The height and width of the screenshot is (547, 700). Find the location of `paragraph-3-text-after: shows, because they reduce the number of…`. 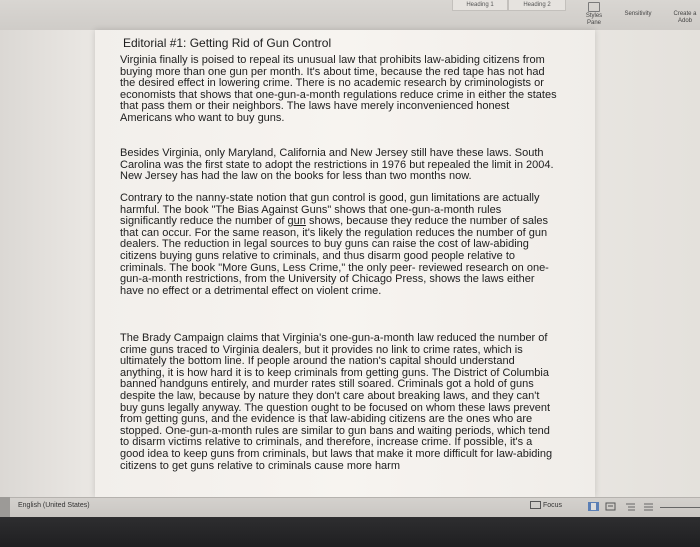

paragraph-3-text-after: shows, because they reduce the number of… is located at coordinates (334, 256).